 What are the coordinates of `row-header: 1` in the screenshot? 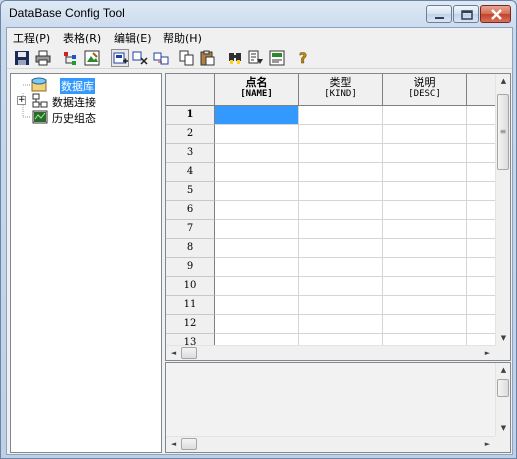 It's located at (190, 115).